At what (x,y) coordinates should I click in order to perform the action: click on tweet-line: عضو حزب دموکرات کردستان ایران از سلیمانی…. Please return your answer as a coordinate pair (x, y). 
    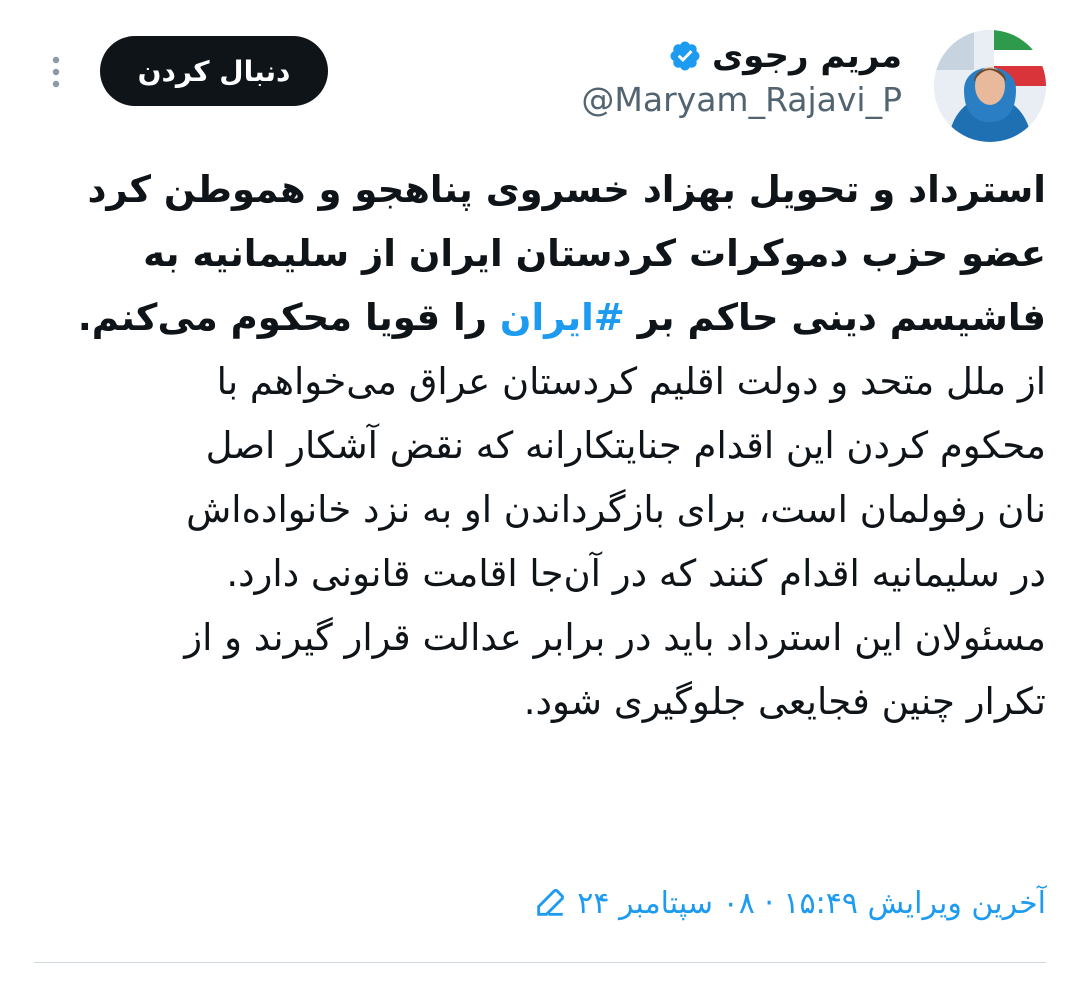
    Looking at the image, I should click on (594, 253).